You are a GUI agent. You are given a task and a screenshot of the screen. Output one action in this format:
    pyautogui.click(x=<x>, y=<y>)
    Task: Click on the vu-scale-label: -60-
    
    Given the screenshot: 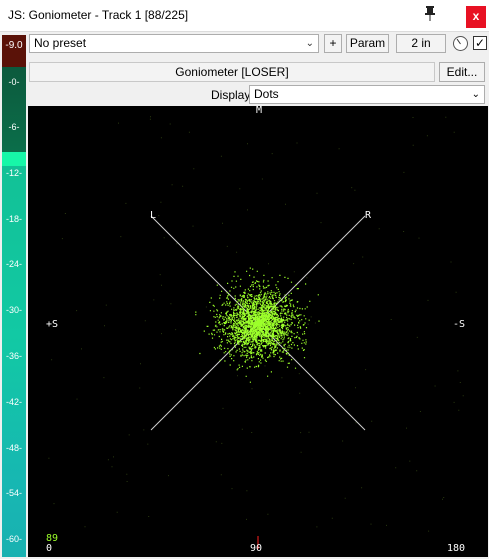 What is the action you would take?
    pyautogui.click(x=13, y=539)
    